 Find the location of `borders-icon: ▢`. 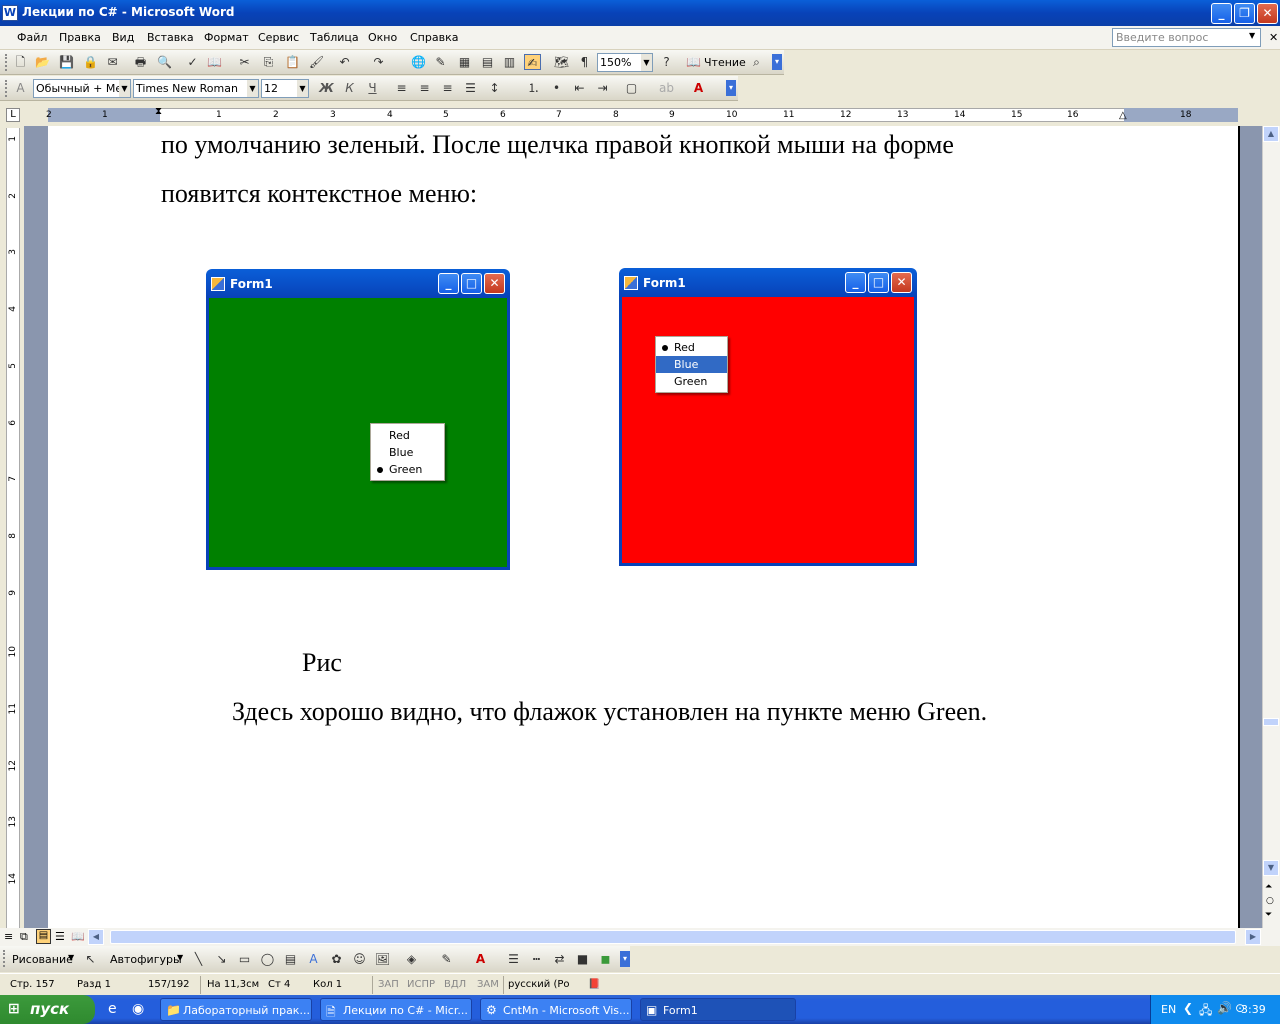

borders-icon: ▢ is located at coordinates (631, 88).